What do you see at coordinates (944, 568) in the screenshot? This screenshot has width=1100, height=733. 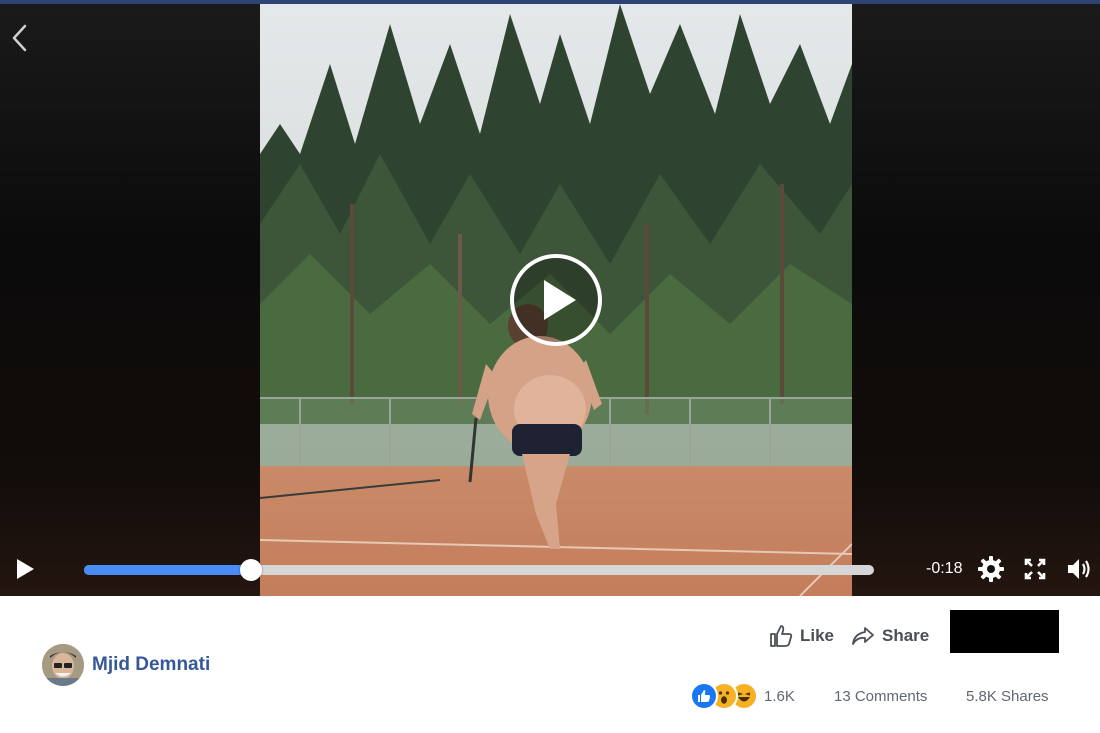 I see `remaining-time: -0:18` at bounding box center [944, 568].